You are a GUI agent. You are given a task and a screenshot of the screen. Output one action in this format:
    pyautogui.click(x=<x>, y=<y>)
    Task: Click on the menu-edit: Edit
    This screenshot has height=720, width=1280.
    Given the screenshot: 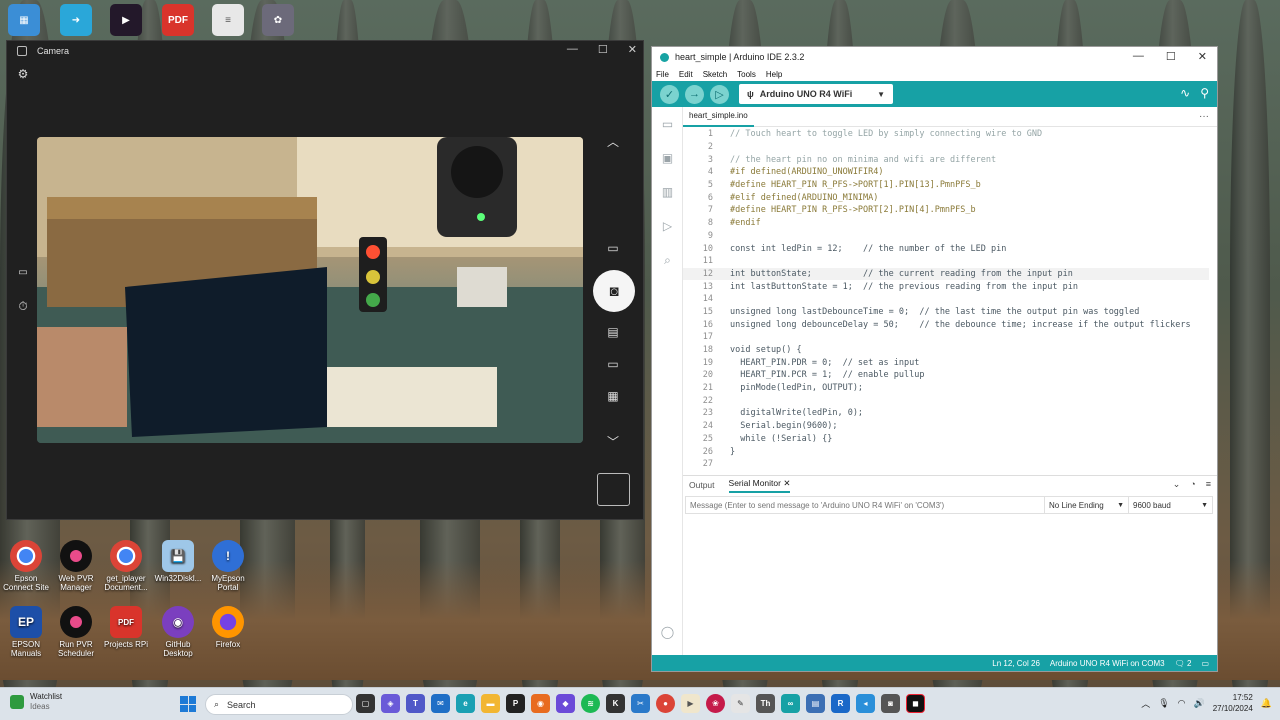 What is the action you would take?
    pyautogui.click(x=686, y=74)
    